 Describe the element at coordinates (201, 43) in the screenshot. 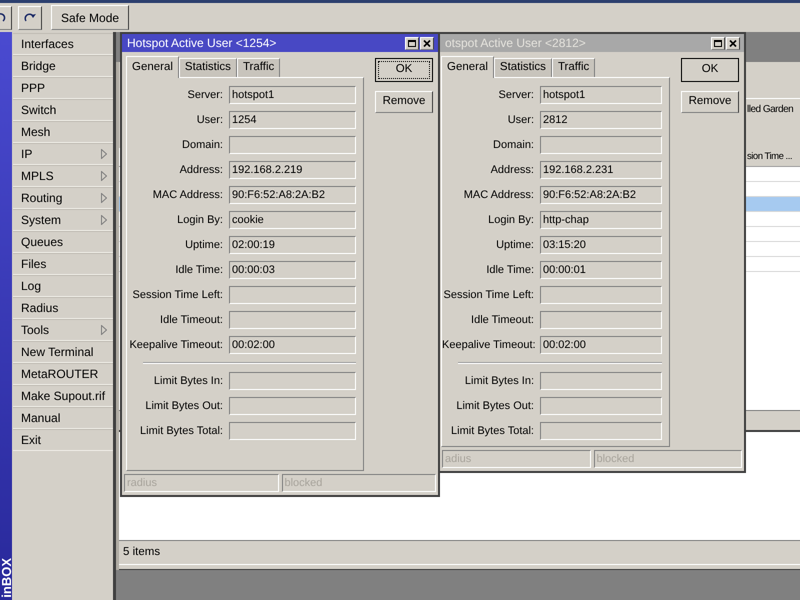

I see `window-title: Hotspot Active User <1254>` at that location.